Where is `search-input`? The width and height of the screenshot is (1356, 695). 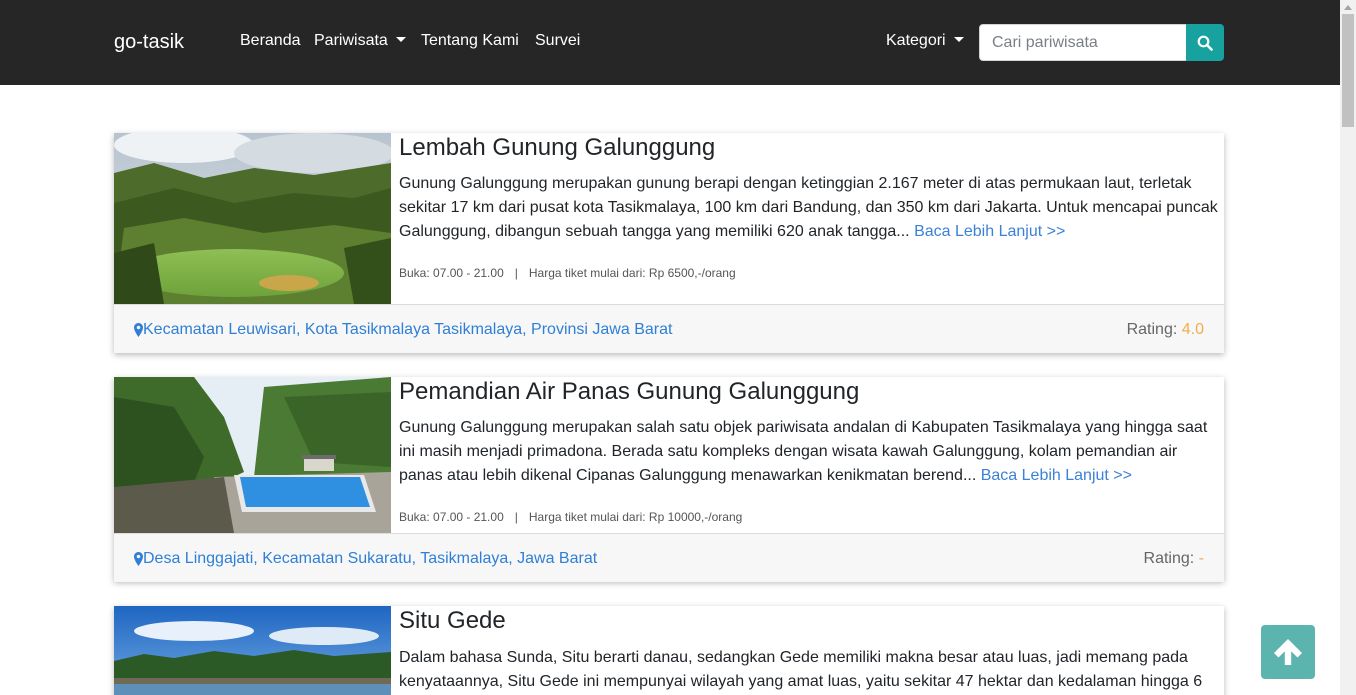
search-input is located at coordinates (1082, 42).